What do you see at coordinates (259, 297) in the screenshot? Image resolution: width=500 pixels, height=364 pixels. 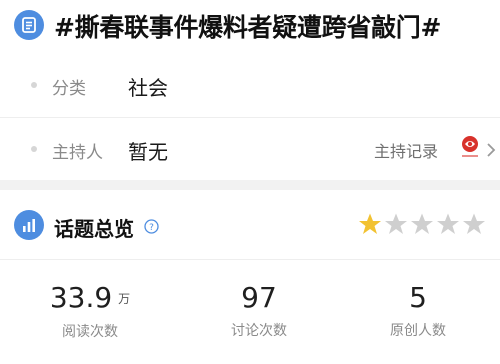 I see `stat-value: 97` at bounding box center [259, 297].